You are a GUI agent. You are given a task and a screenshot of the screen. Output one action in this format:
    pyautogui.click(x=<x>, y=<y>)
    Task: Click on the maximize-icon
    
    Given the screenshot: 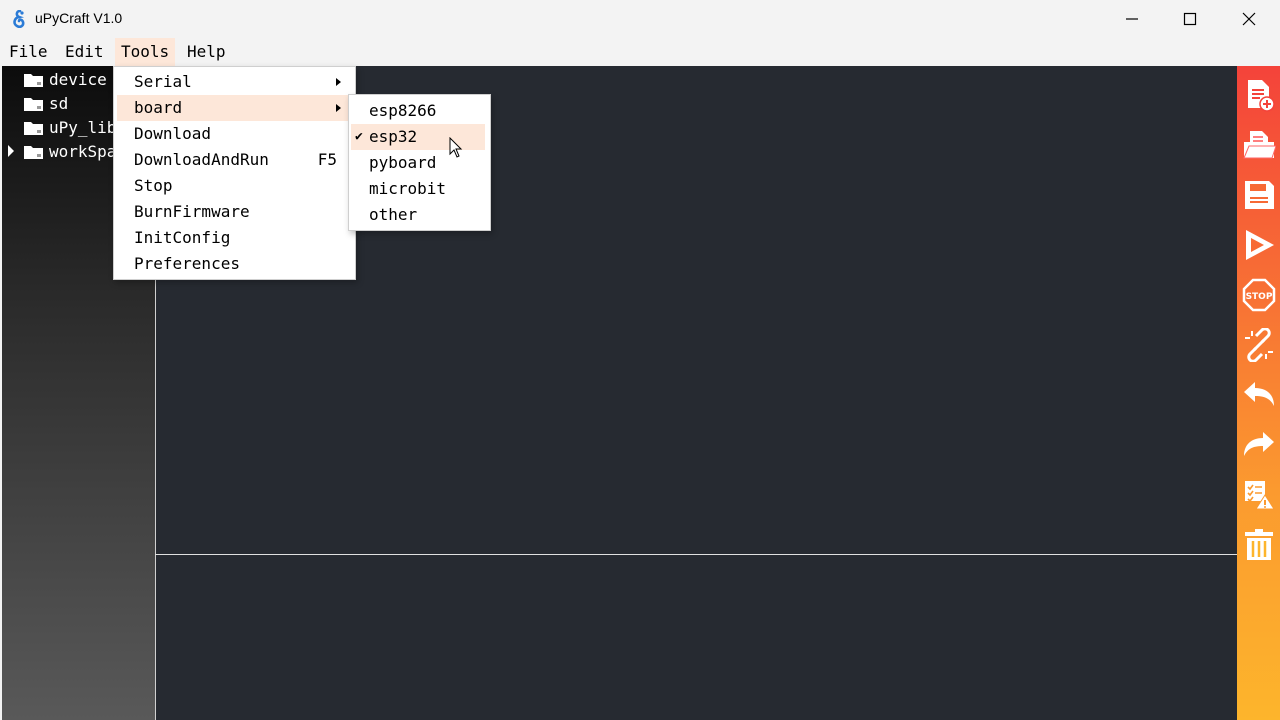 What is the action you would take?
    pyautogui.click(x=1190, y=19)
    